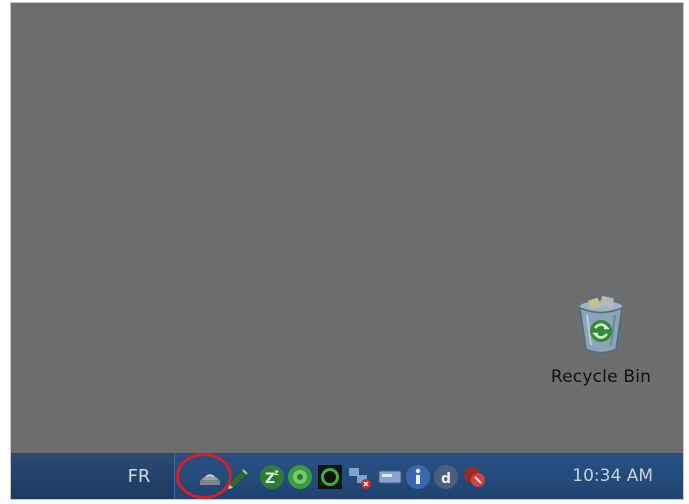 The image size is (689, 504). Describe the element at coordinates (276, 472) in the screenshot. I see `svg-text: z` at that location.